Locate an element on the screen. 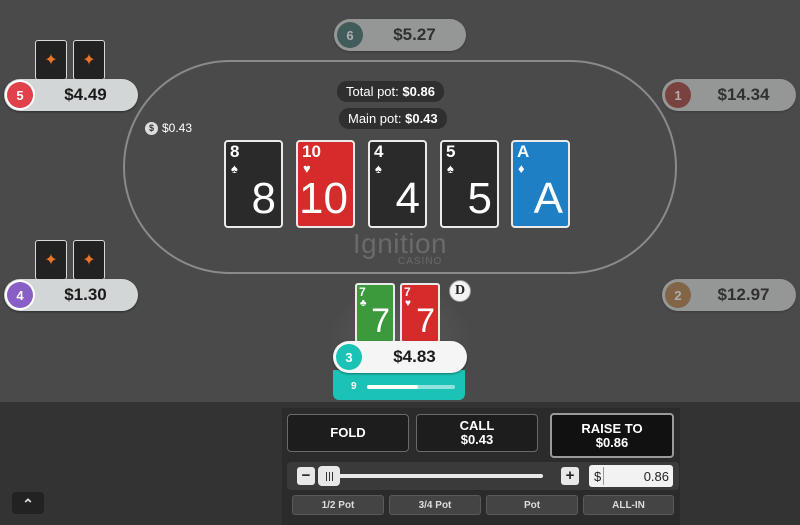 This screenshot has width=800, height=525. seat-number: 1 is located at coordinates (678, 95).